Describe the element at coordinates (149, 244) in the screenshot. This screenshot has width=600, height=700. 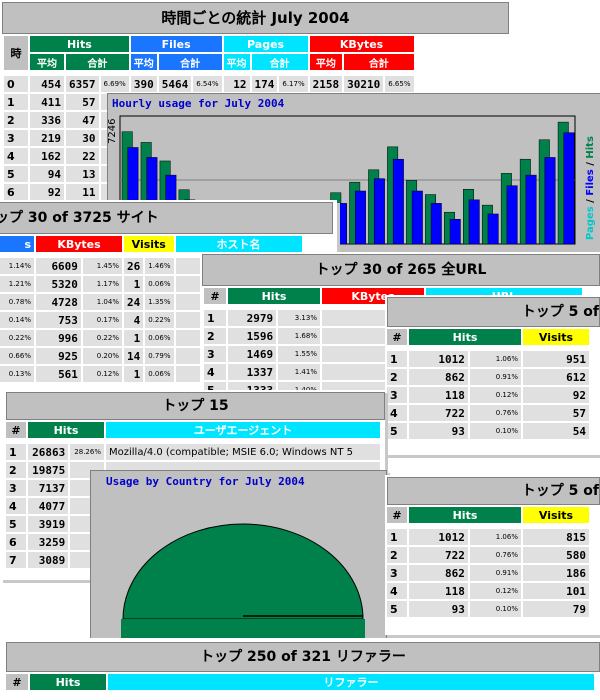
I see `sites-visits-header: Visits` at that location.